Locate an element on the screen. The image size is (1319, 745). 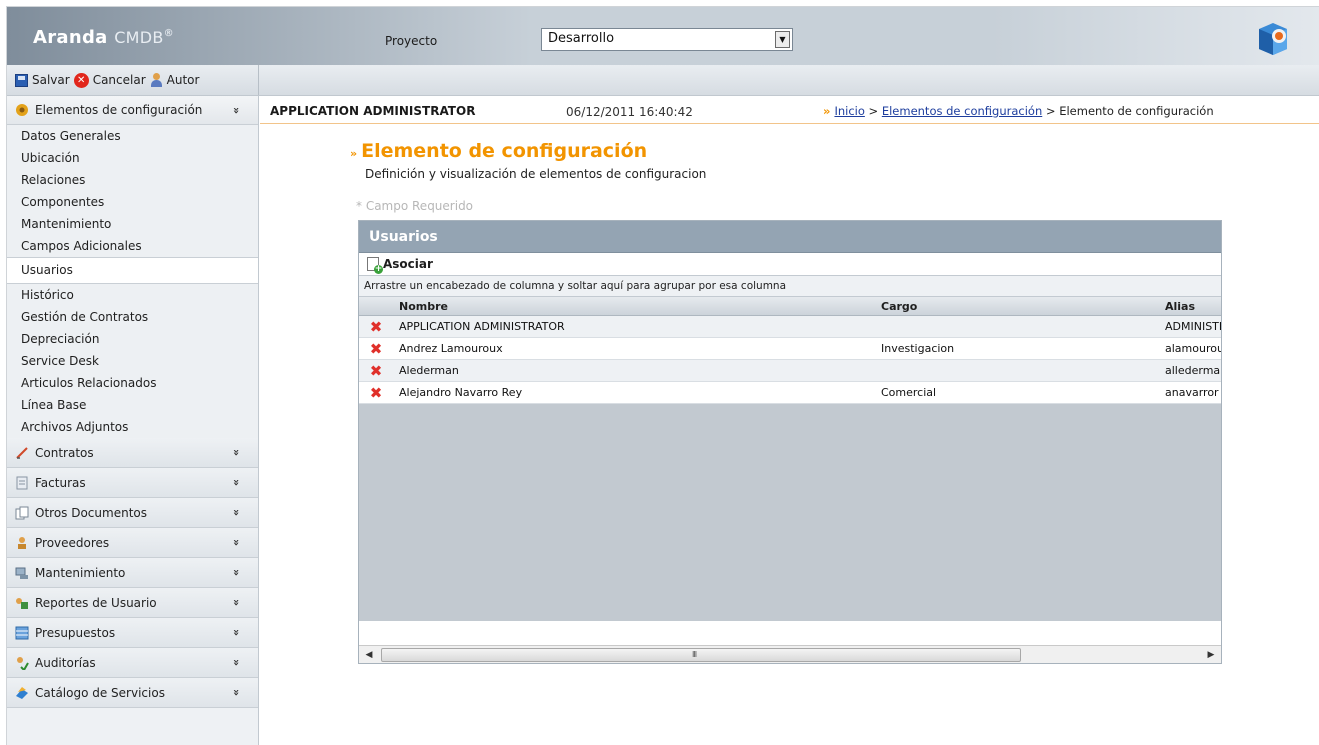
breadcrumb-current: Elemento de configuración is located at coordinates (1136, 111).